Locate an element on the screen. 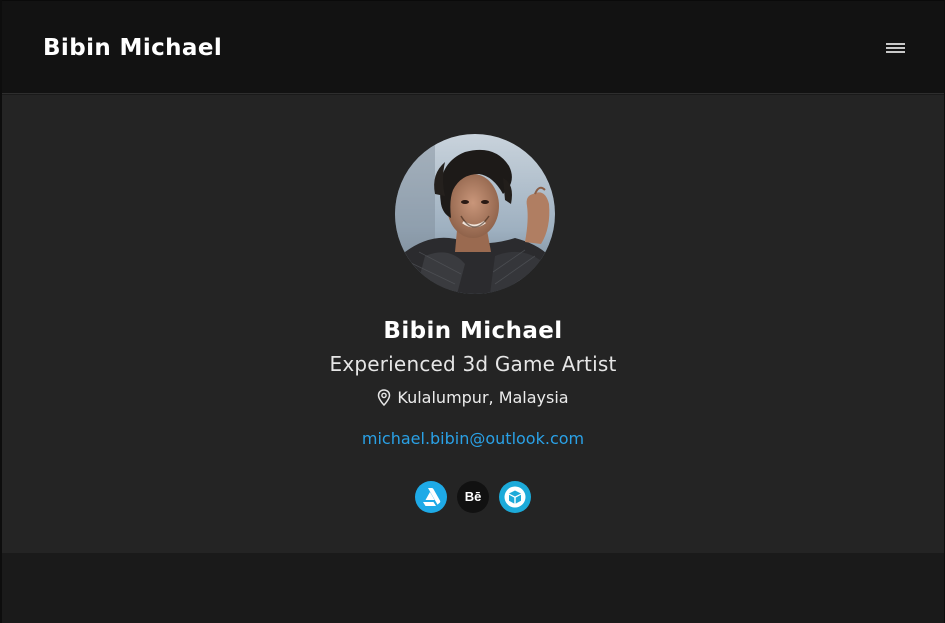 The width and height of the screenshot is (945, 623). profile-title: Experienced 3d Game Artist is located at coordinates (473, 364).